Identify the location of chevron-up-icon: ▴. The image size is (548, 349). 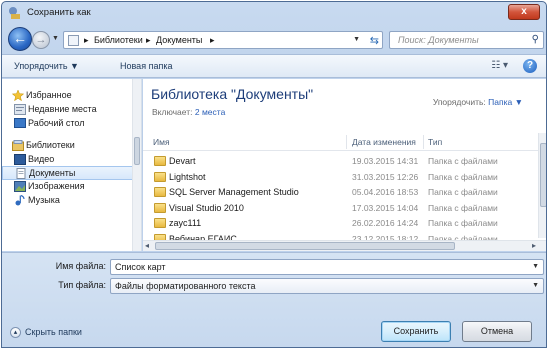
(15, 333).